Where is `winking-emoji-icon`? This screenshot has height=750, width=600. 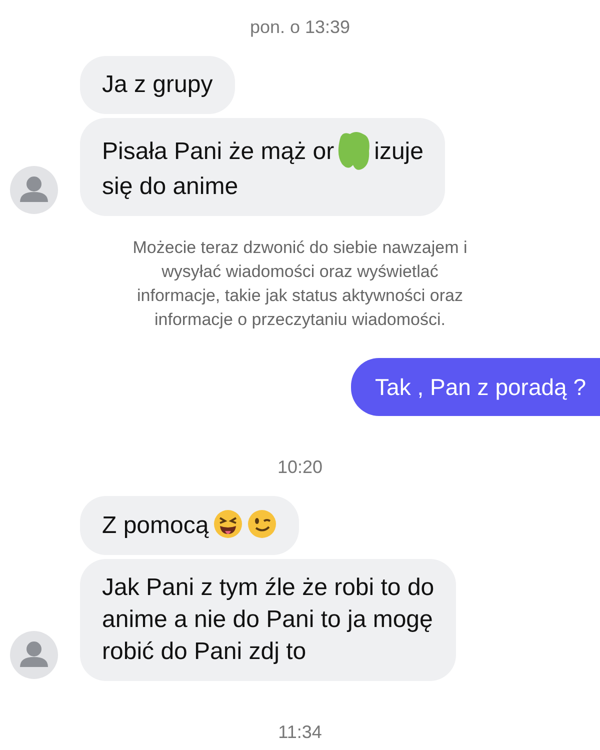
winking-emoji-icon is located at coordinates (261, 524).